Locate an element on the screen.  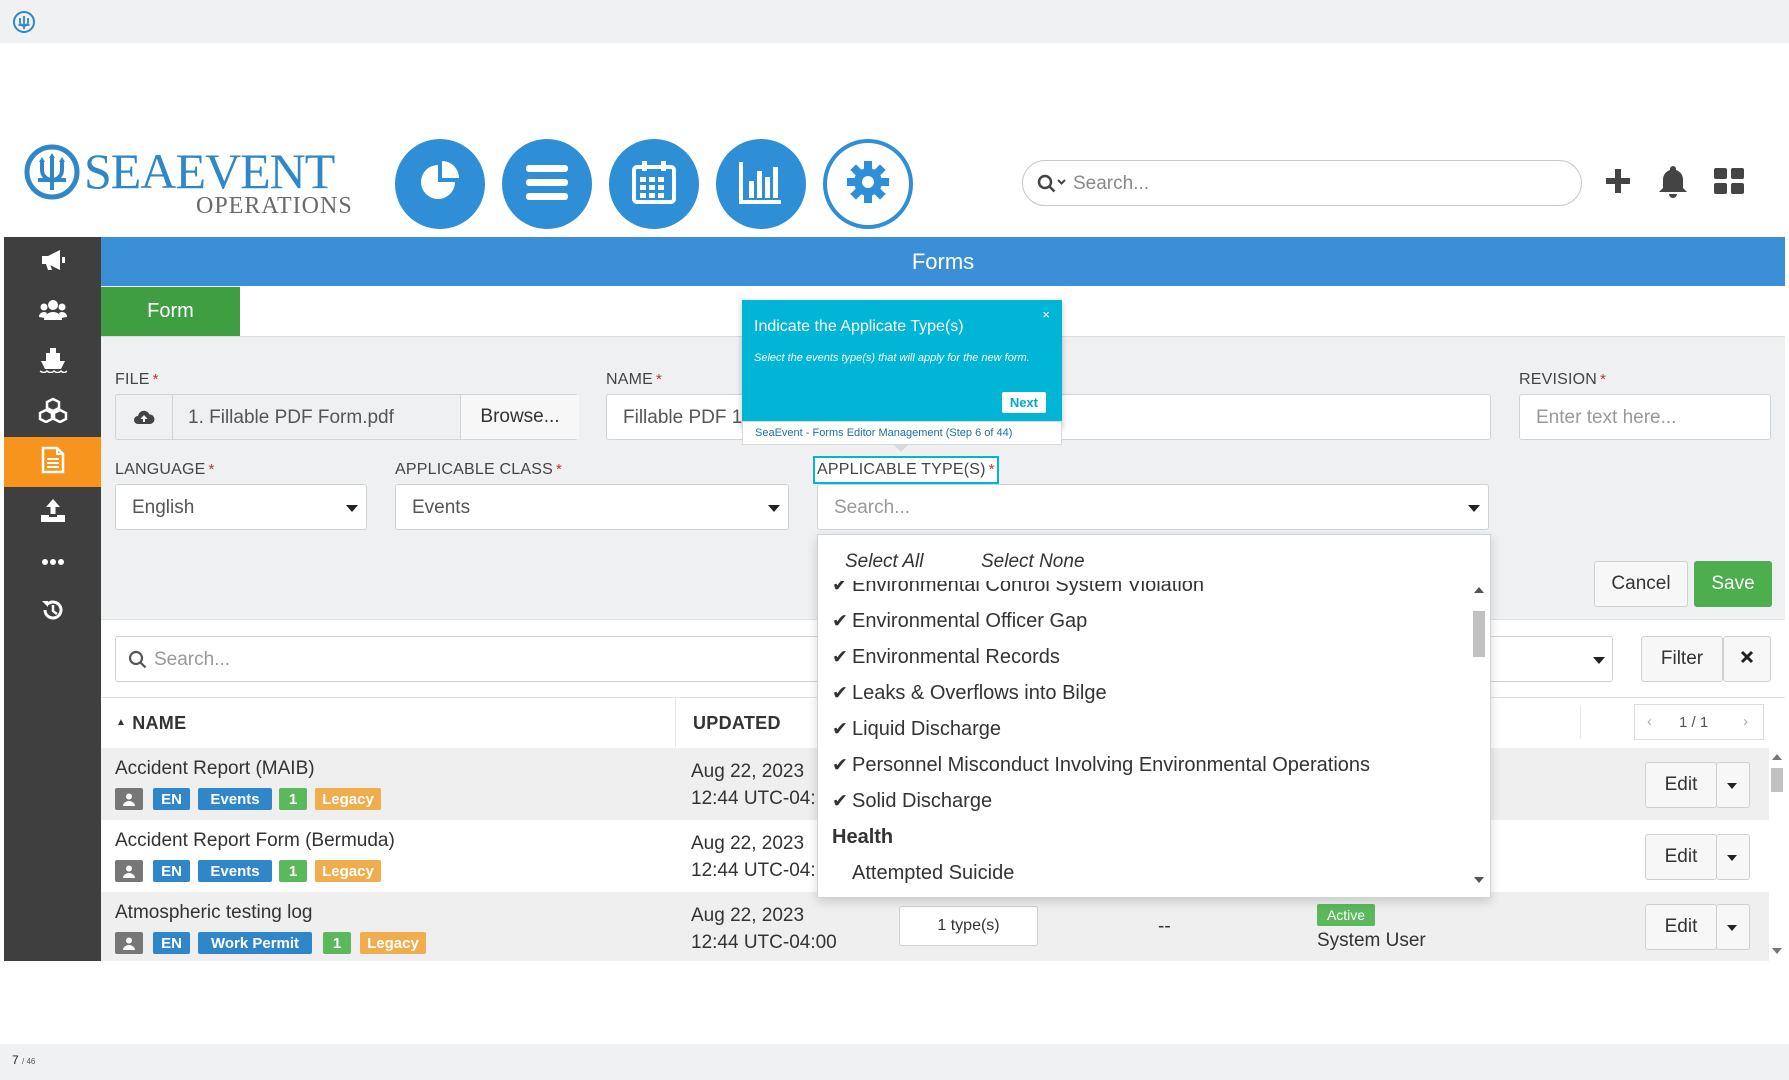
page-indicator: 1 / 1 is located at coordinates (1694, 722).